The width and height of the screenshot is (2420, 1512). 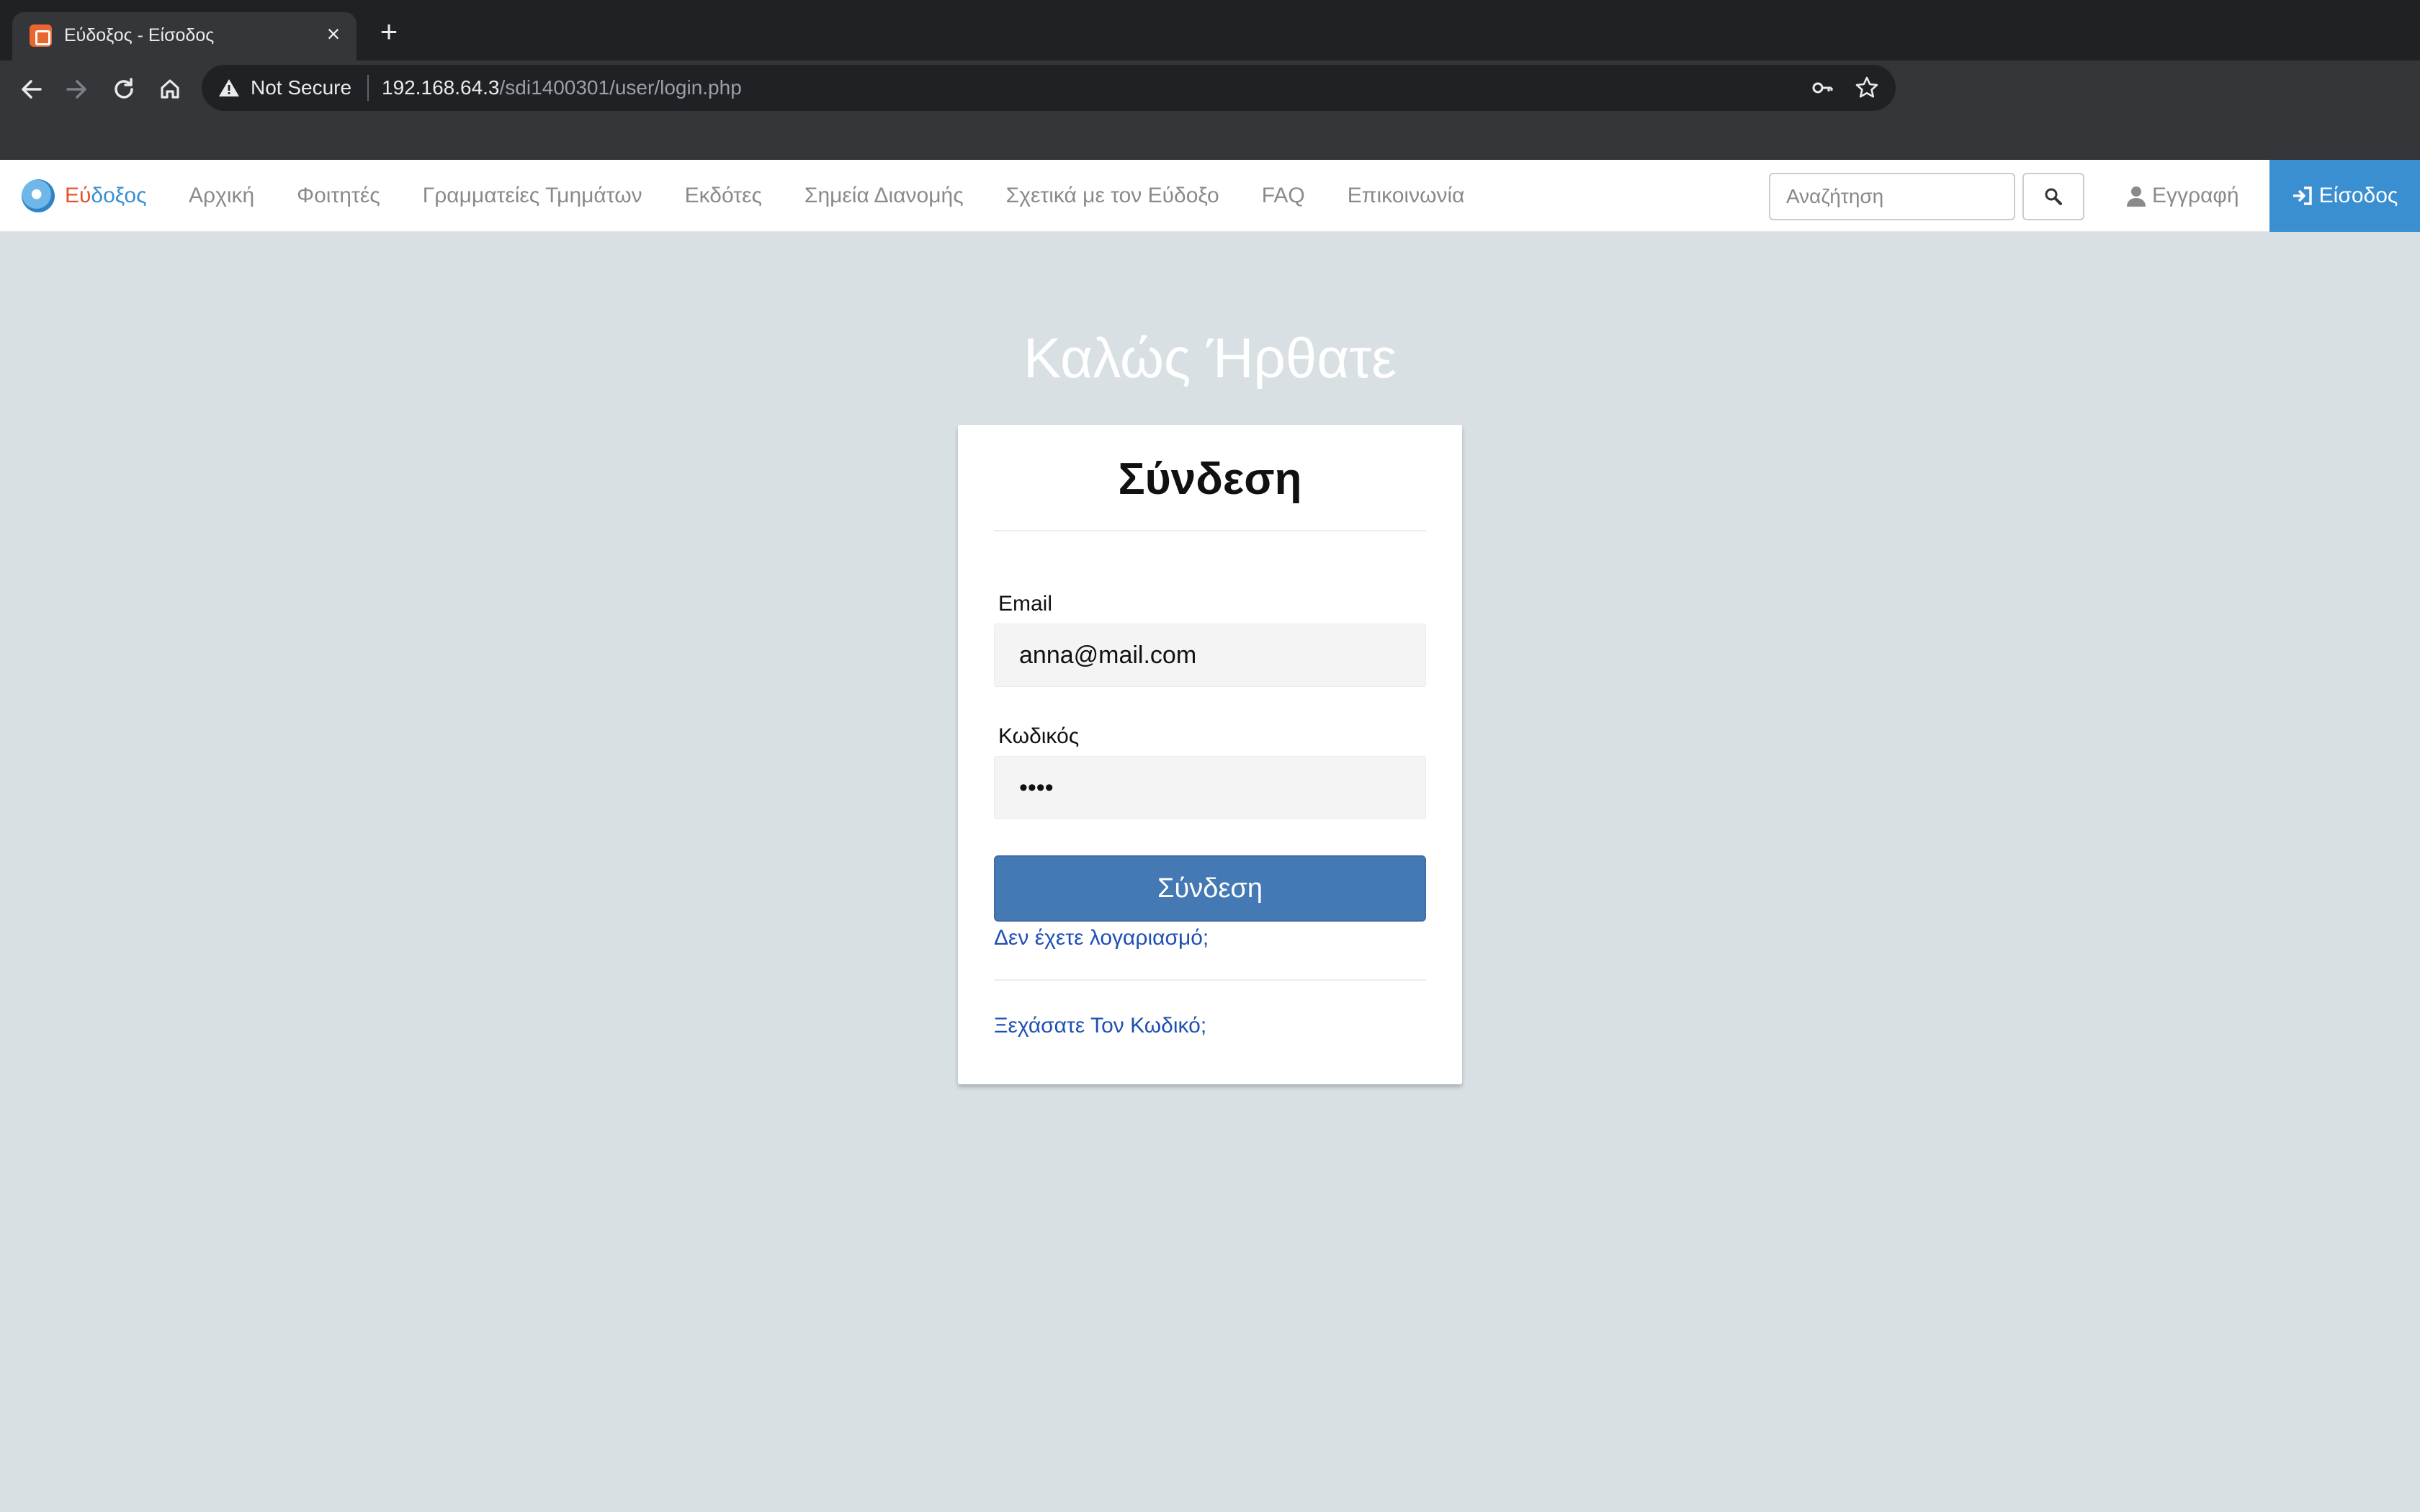 What do you see at coordinates (2136, 196) in the screenshot?
I see `user-icon` at bounding box center [2136, 196].